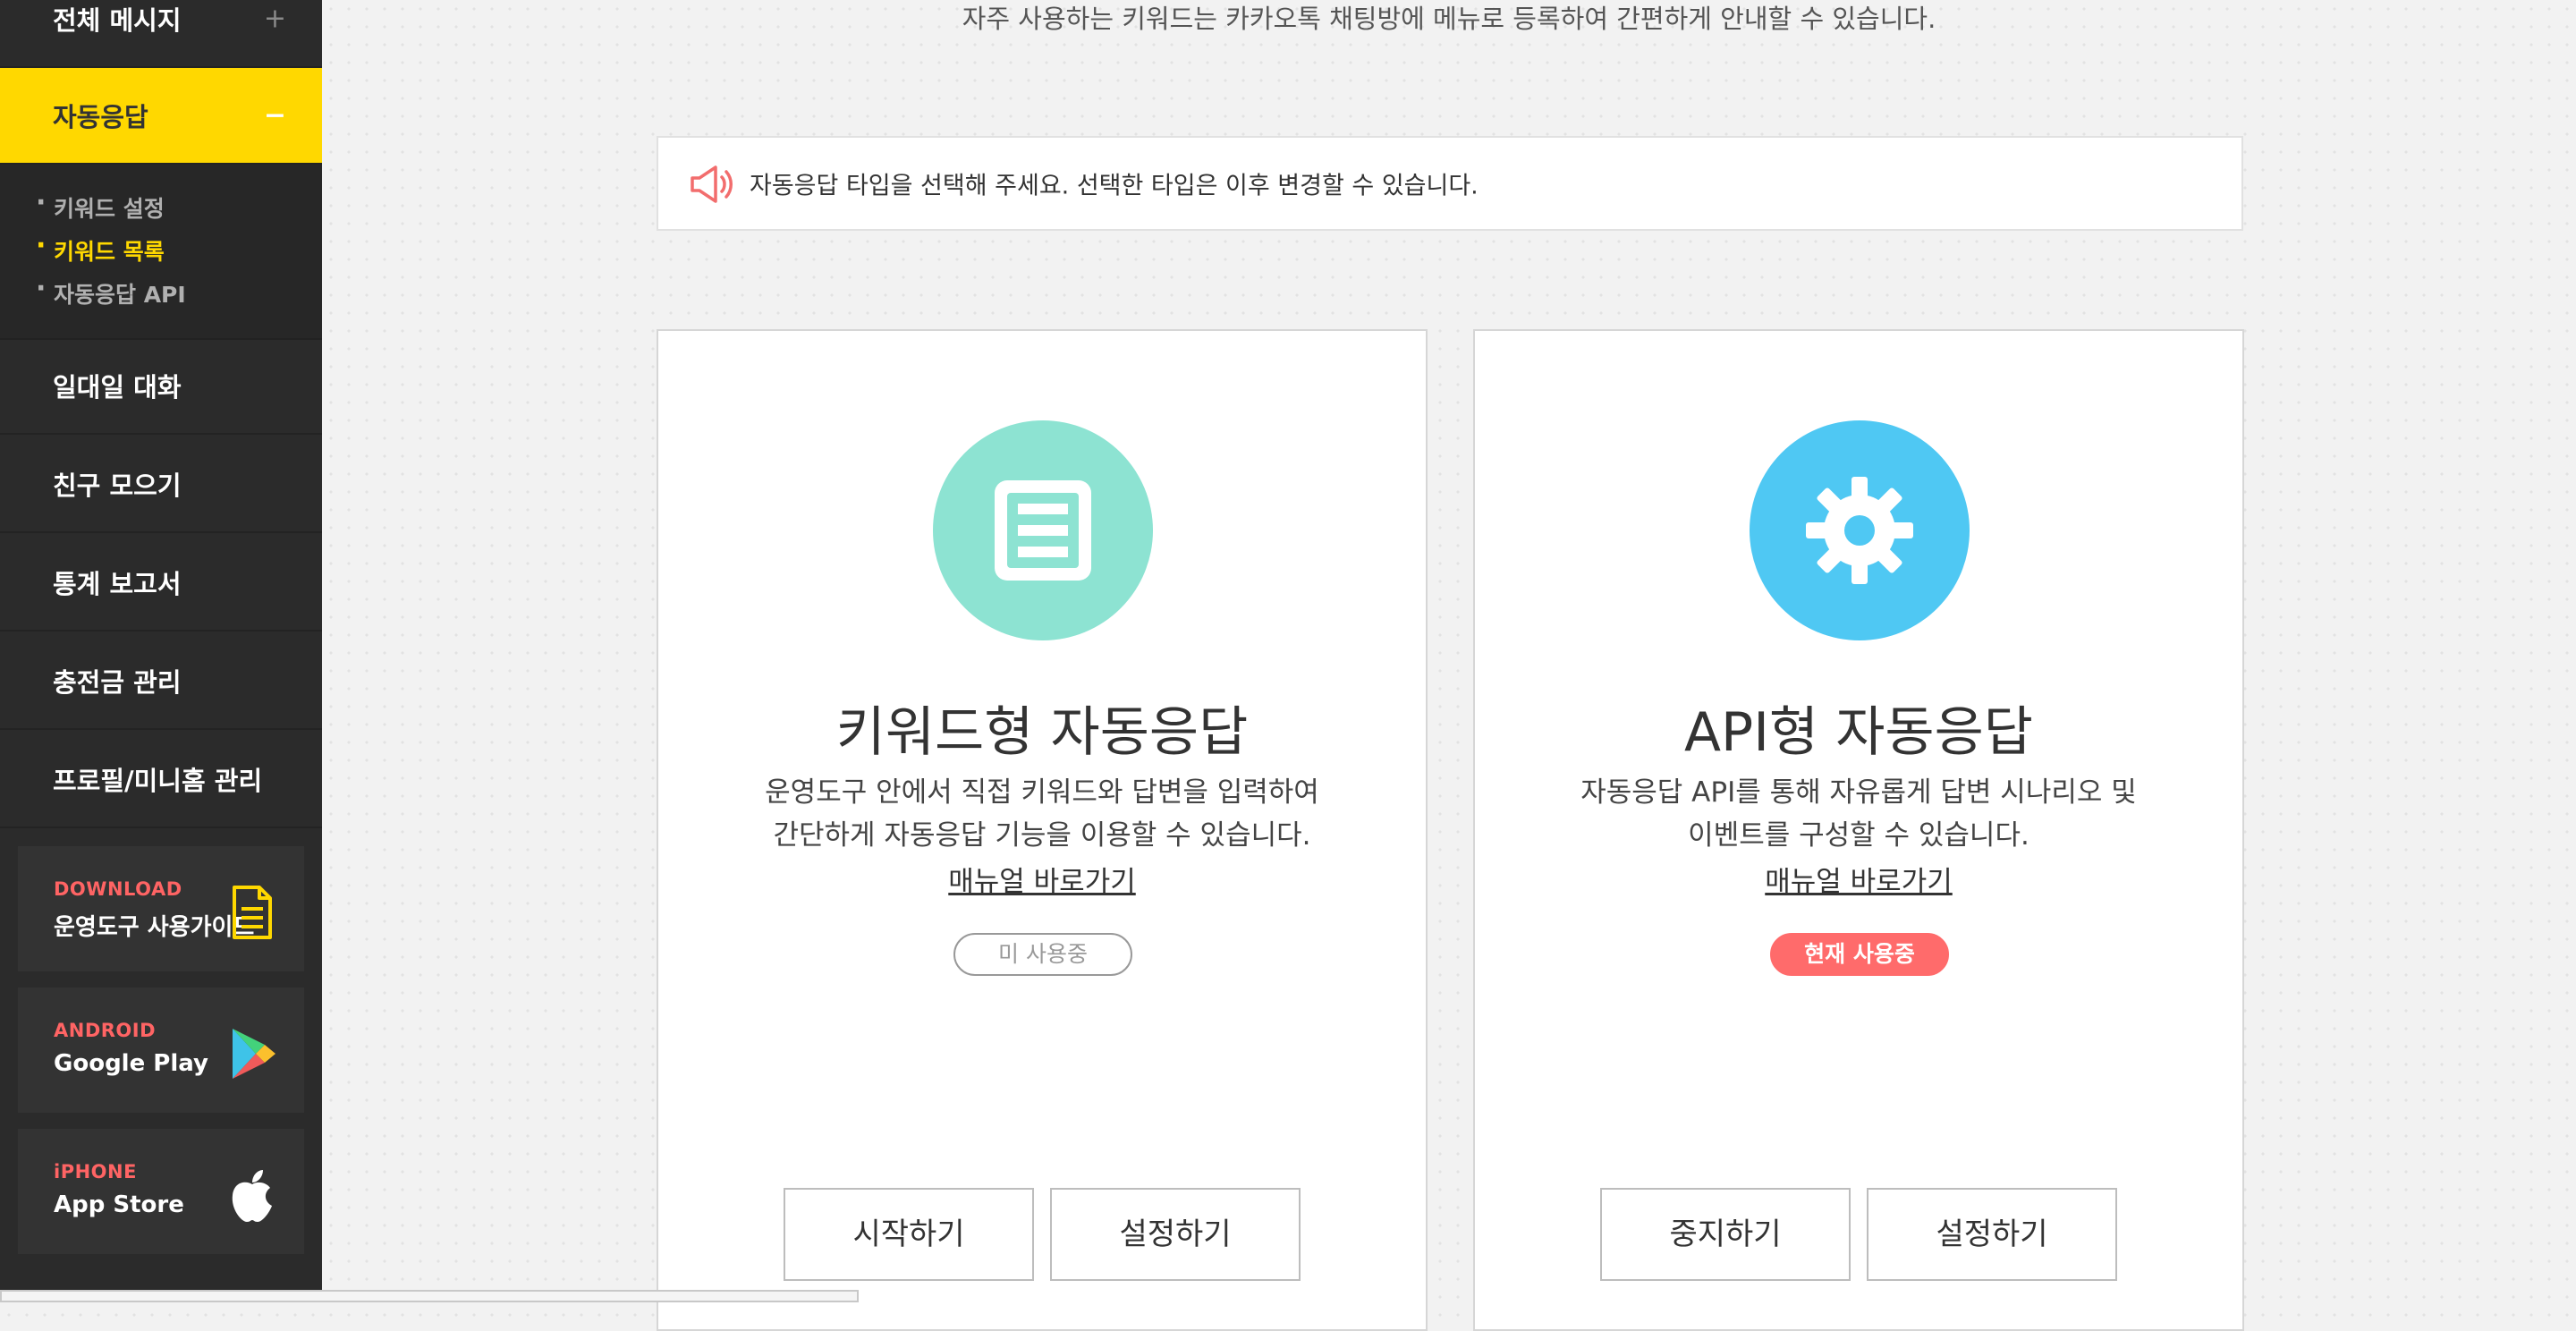  I want to click on start-button: 시작하기, so click(909, 1234).